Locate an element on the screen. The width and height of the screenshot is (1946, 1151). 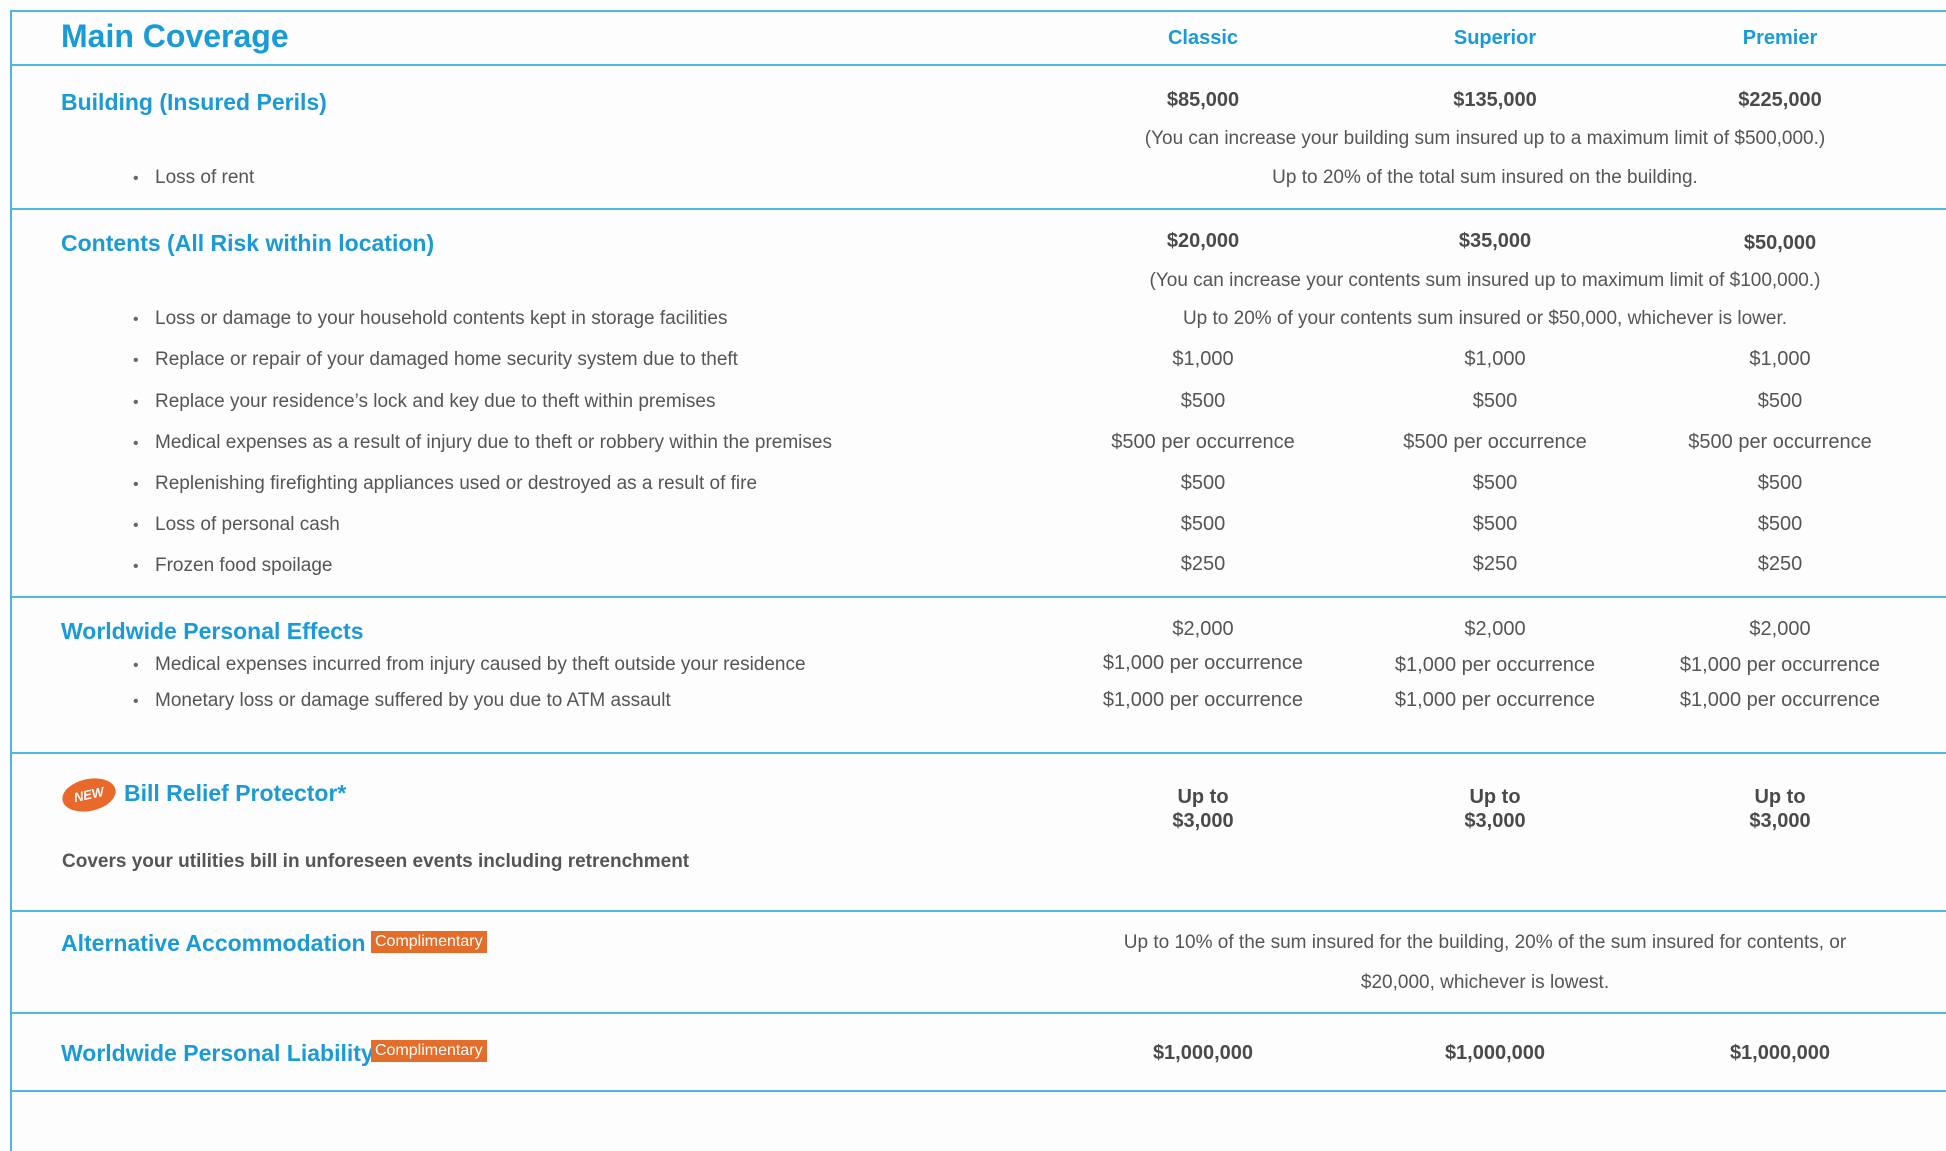
list-item: • Loss of personal cash is located at coordinates (236, 525).